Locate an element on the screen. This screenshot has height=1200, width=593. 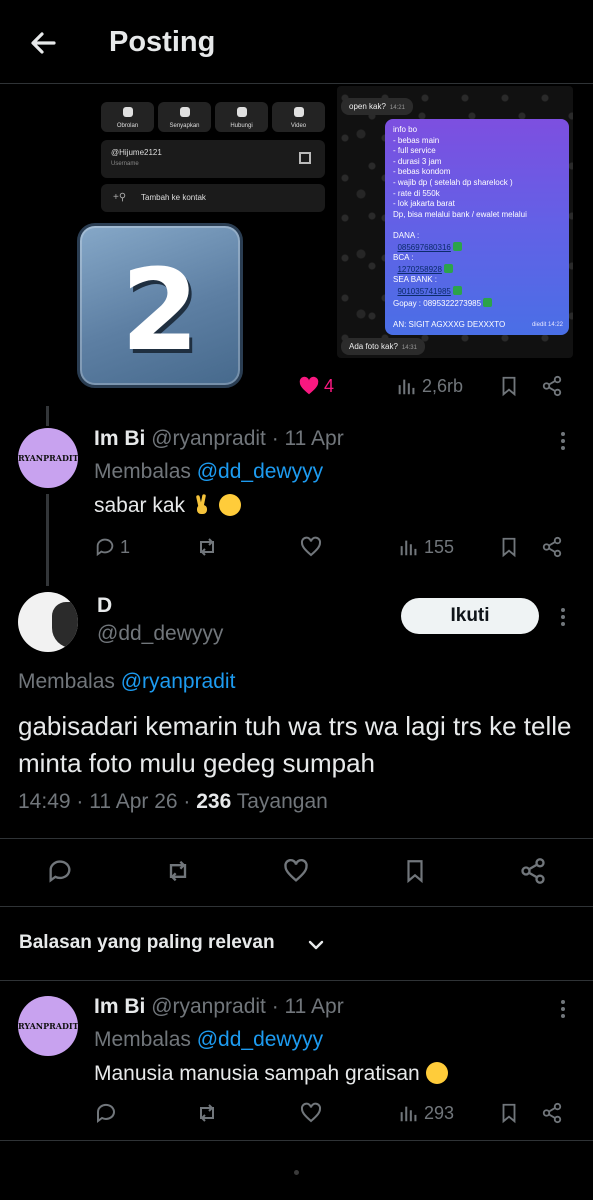
phone-icon is located at coordinates (241, 112).